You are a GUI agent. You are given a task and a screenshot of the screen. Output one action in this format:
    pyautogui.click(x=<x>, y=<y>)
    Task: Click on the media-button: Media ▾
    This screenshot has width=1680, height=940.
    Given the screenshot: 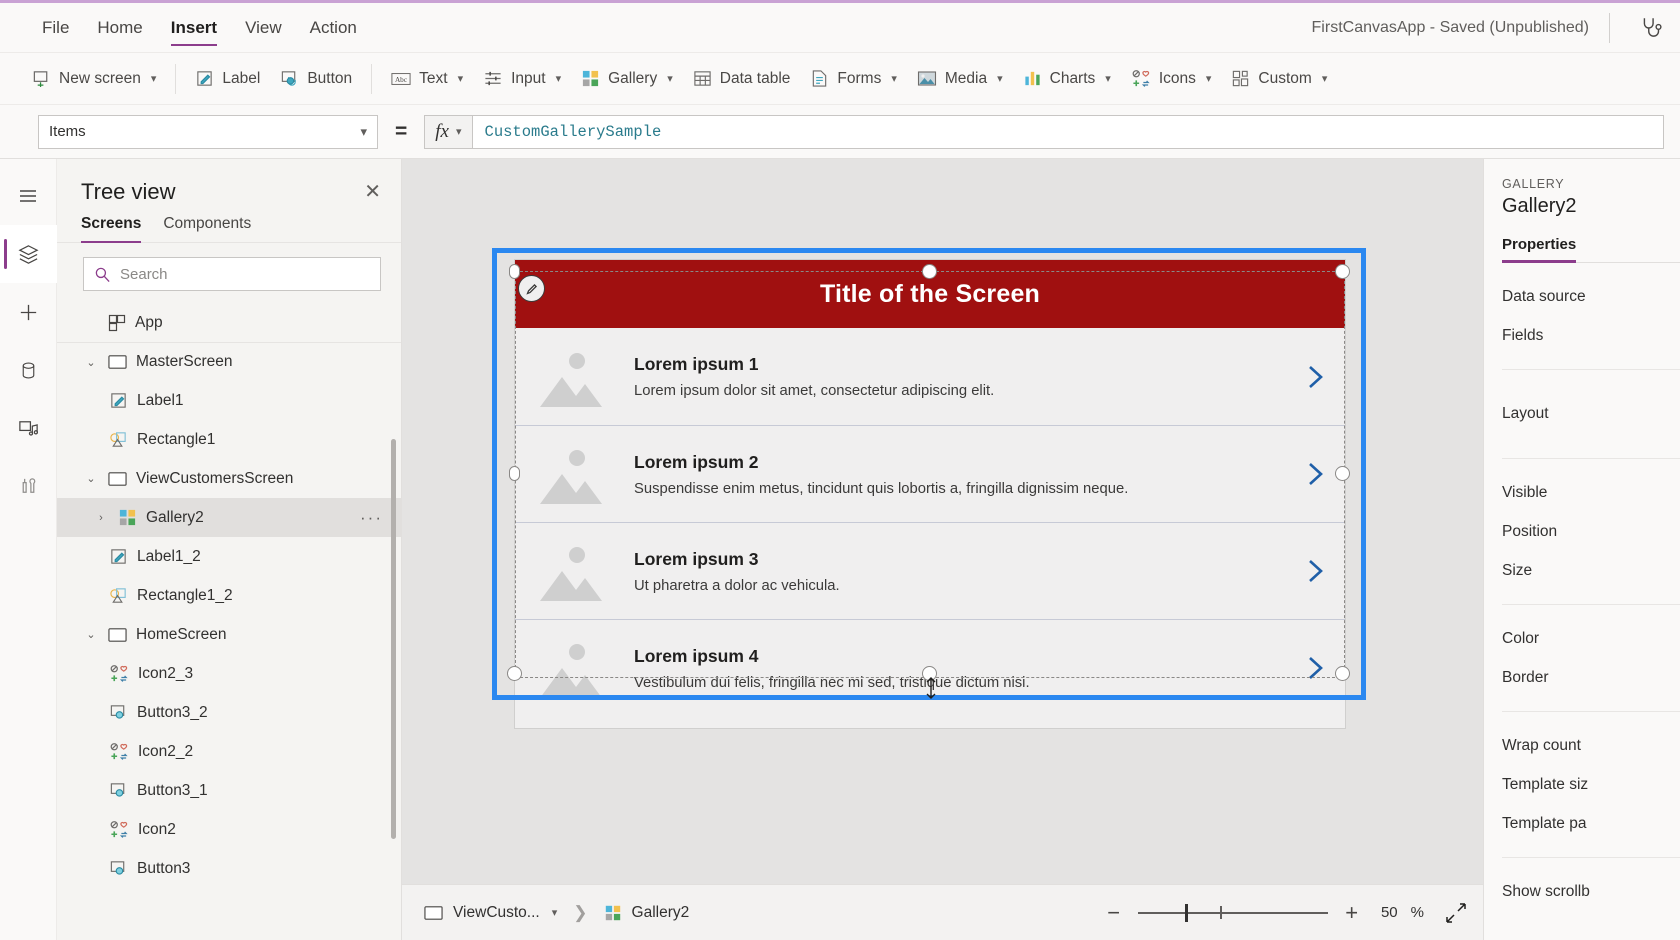 What is the action you would take?
    pyautogui.click(x=960, y=79)
    